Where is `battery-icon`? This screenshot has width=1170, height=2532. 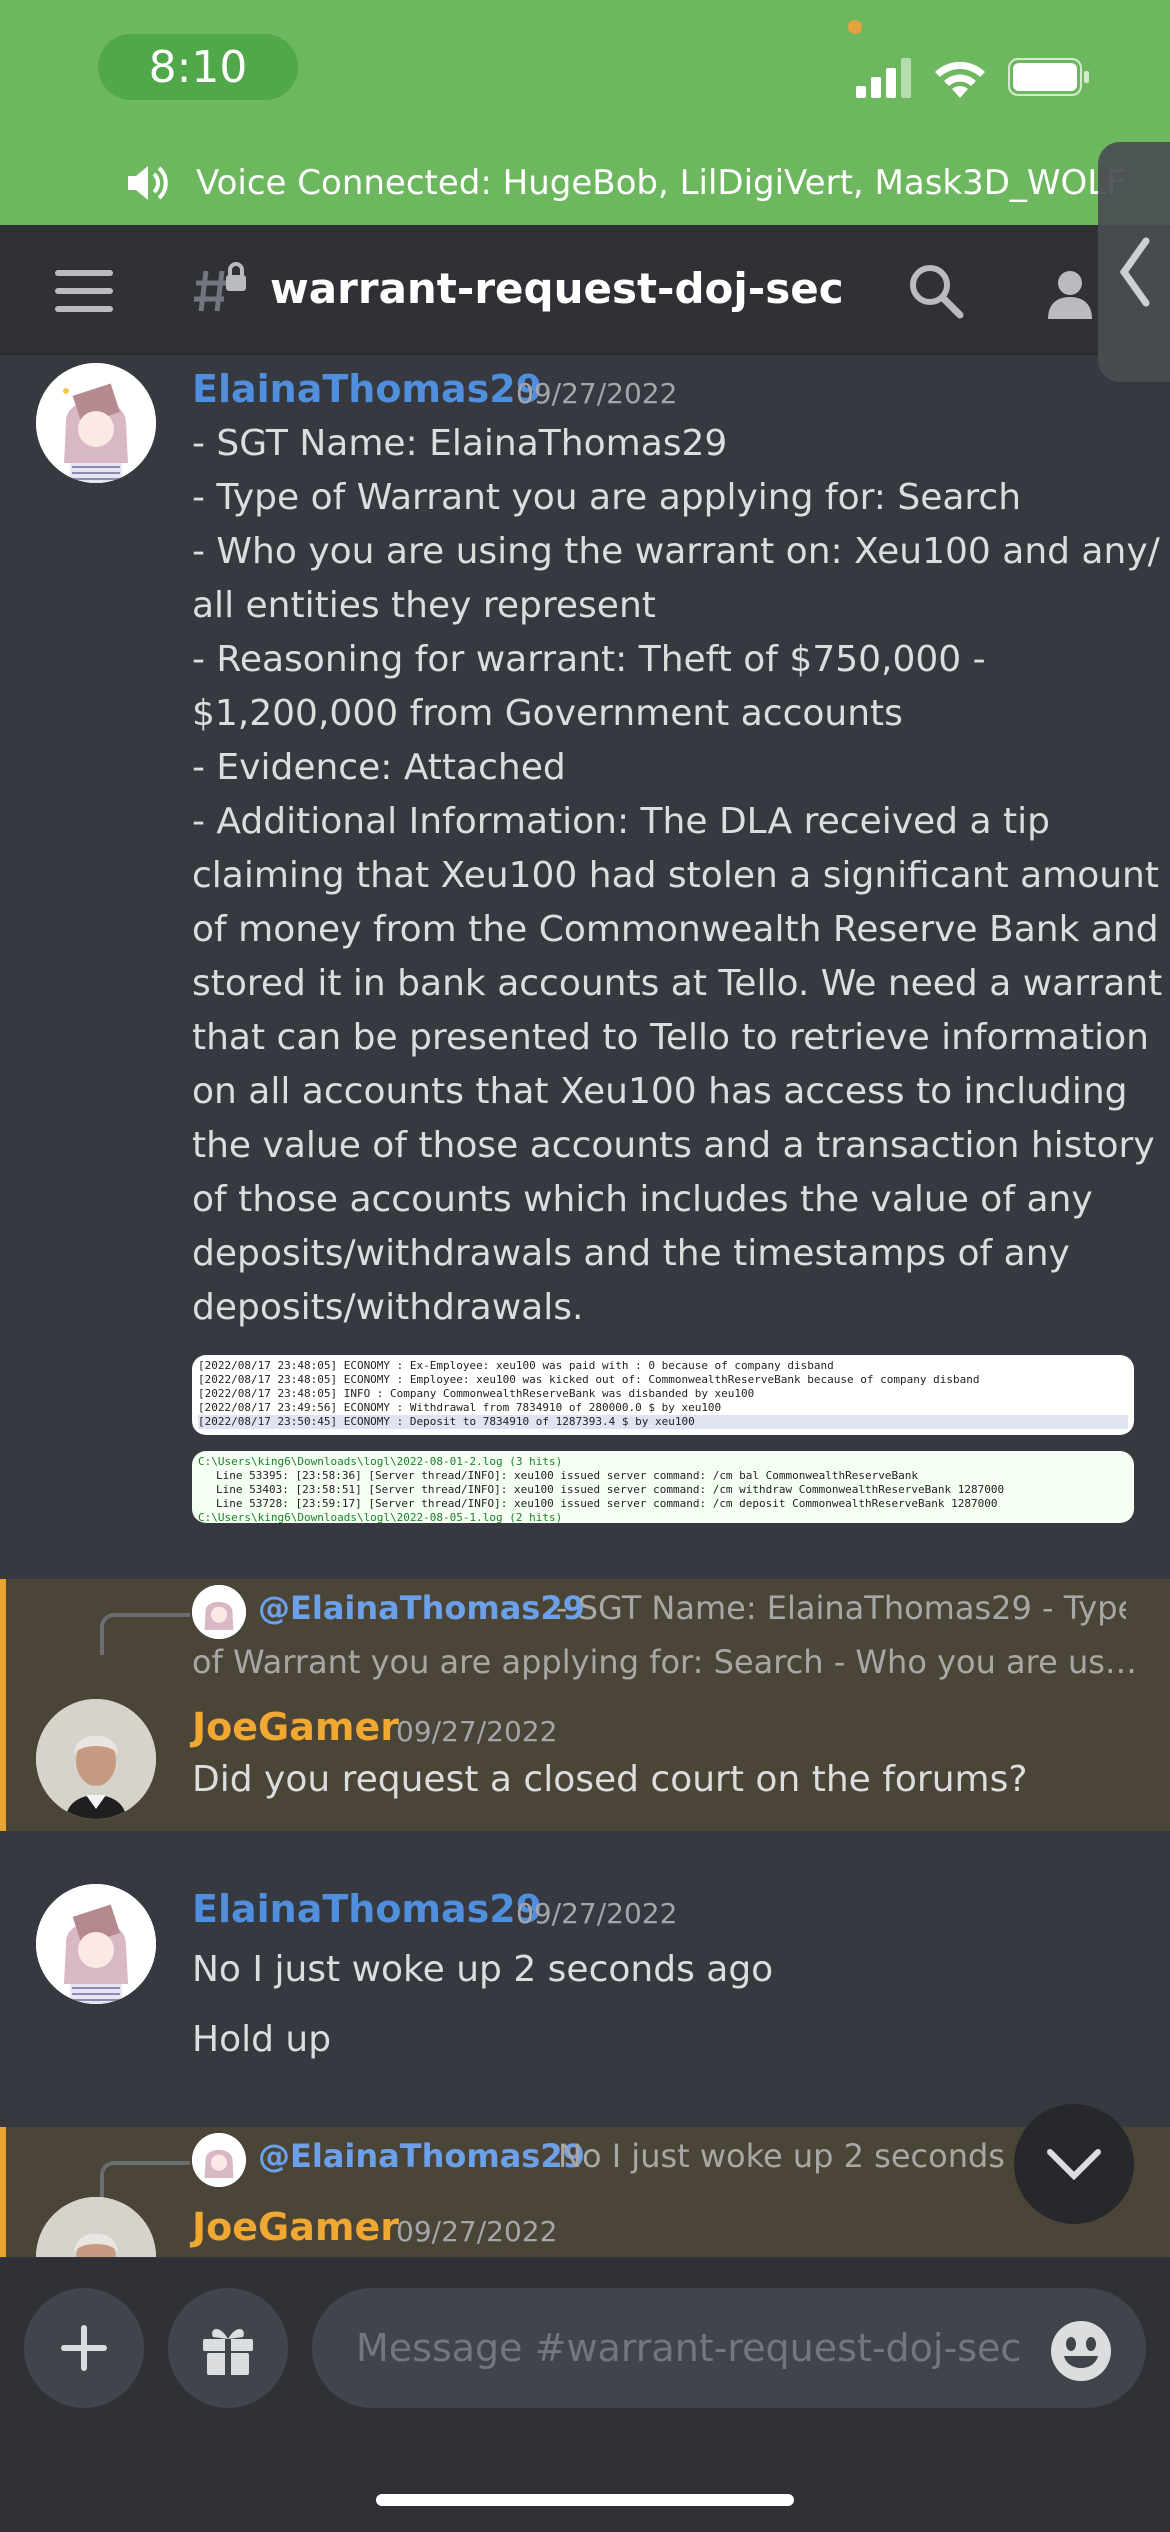 battery-icon is located at coordinates (1048, 77).